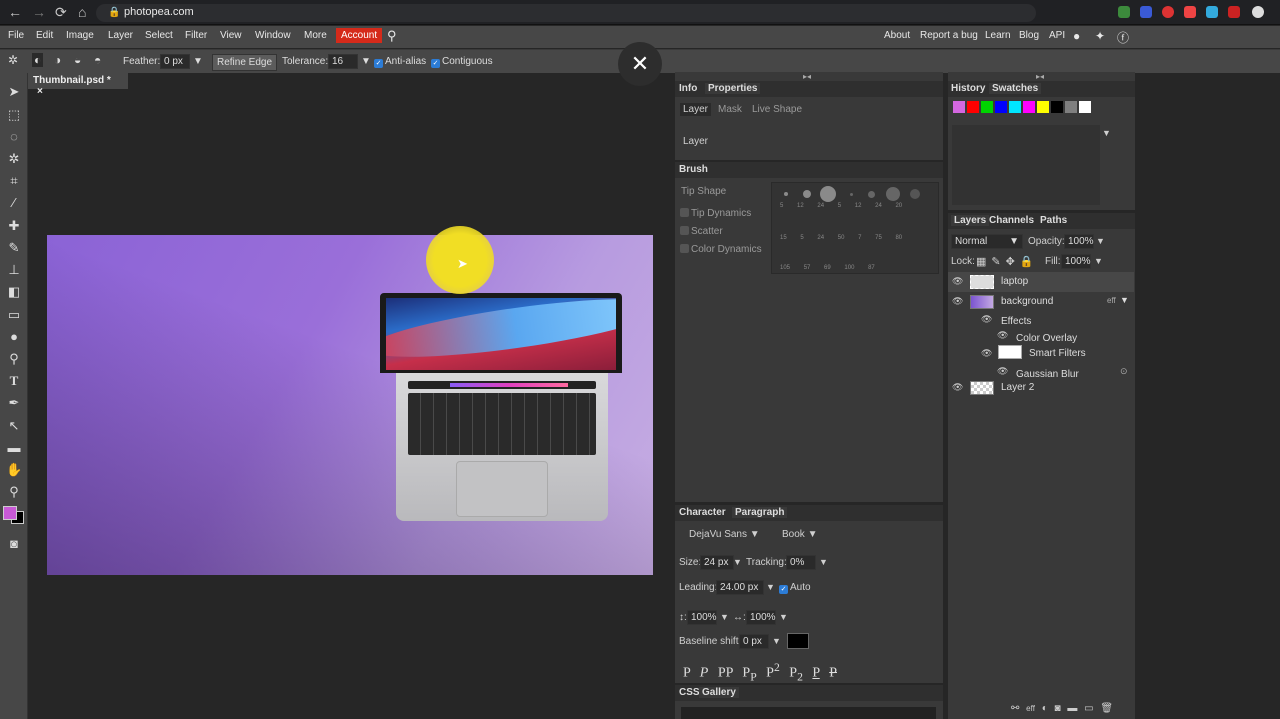 The image size is (1280, 719). Describe the element at coordinates (795, 588) in the screenshot. I see `auto-leading-checkbox: ✓ Auto` at that location.